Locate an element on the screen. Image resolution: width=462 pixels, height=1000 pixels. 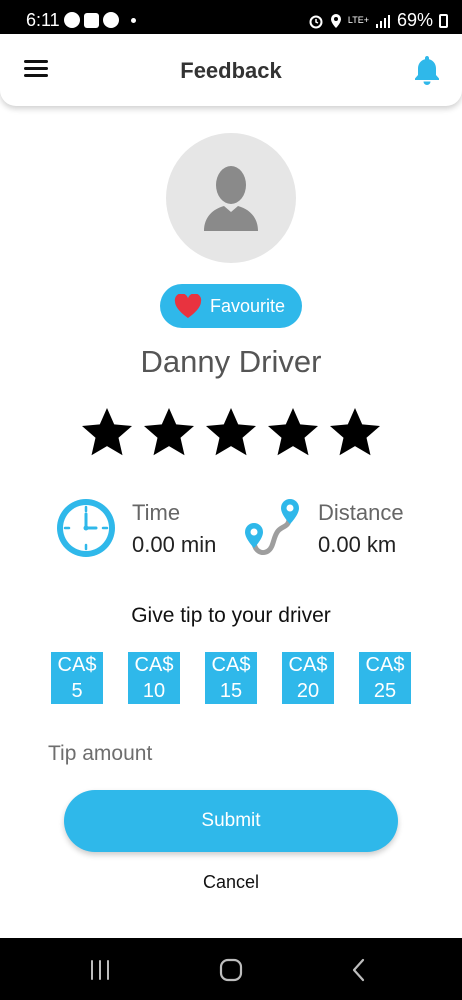
page-title: Feedback is located at coordinates (231, 70).